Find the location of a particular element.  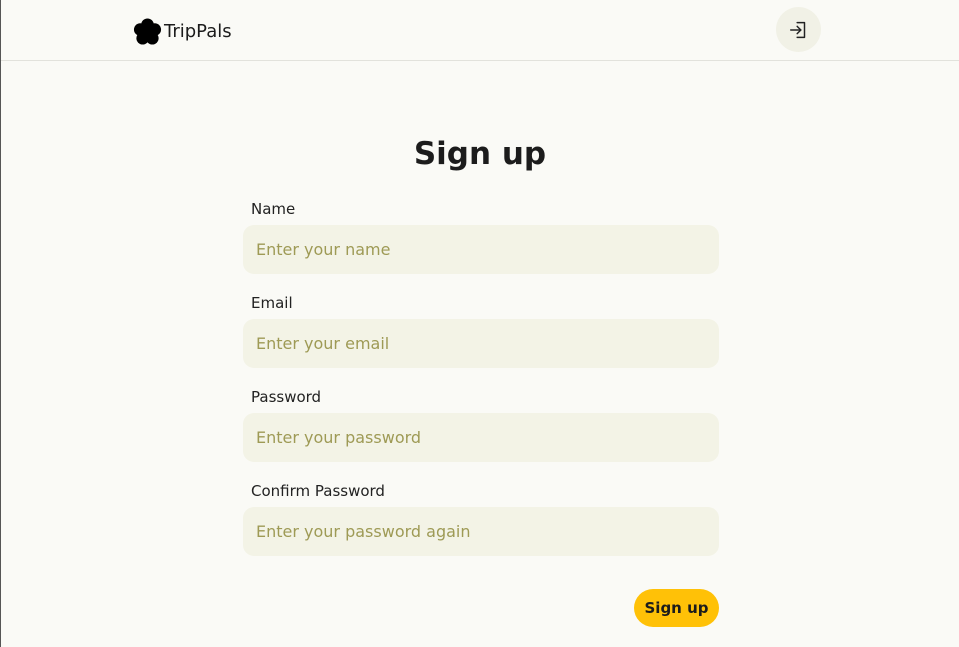

name-label: Name is located at coordinates (273, 209).